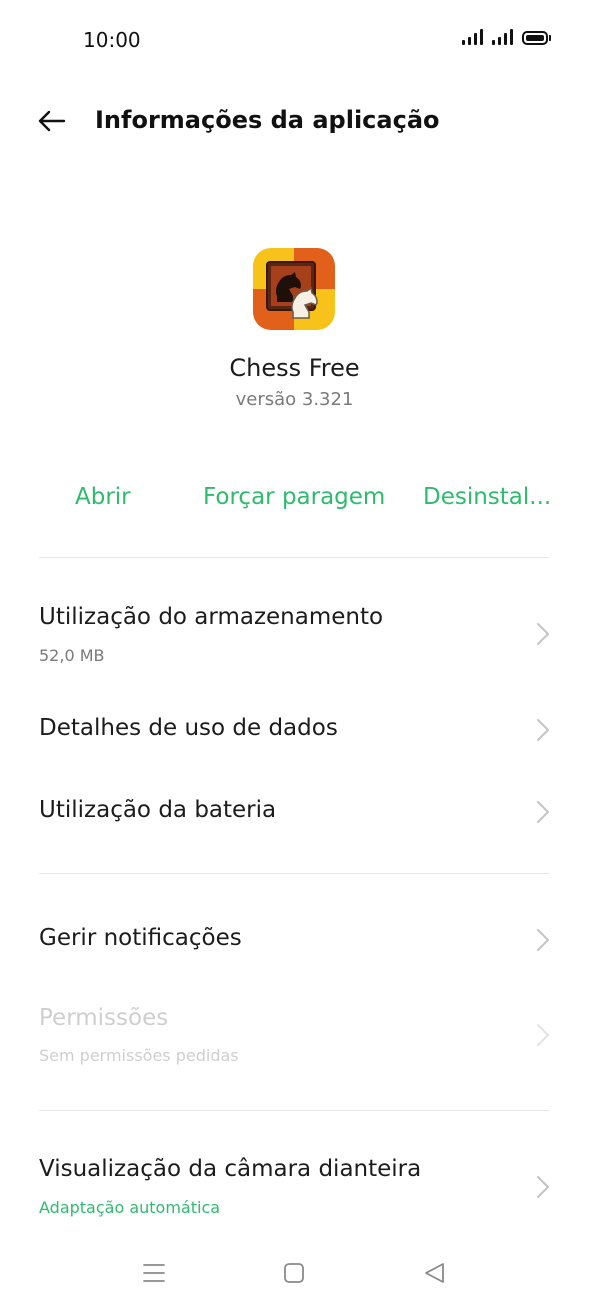 The image size is (589, 1309). What do you see at coordinates (158, 810) in the screenshot?
I see `battery-title: Utilização da bateria` at bounding box center [158, 810].